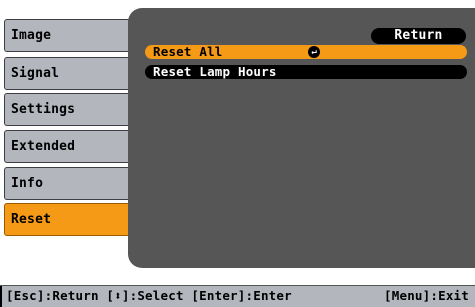 This screenshot has height=307, width=475. Describe the element at coordinates (31, 219) in the screenshot. I see `menu-item-label: Reset` at that location.